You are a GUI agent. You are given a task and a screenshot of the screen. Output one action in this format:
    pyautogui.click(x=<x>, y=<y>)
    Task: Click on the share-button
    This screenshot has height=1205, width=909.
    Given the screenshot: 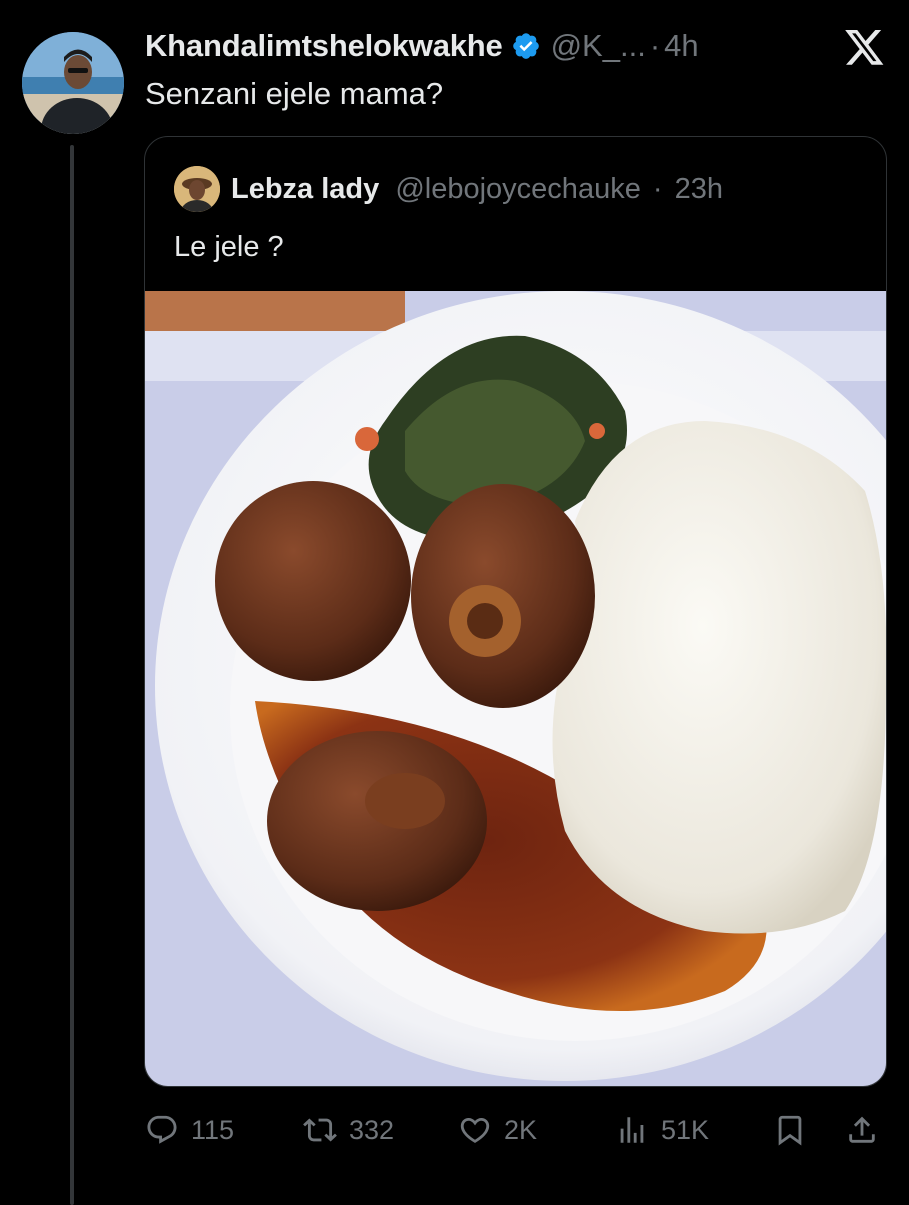 What is the action you would take?
    pyautogui.click(x=862, y=1130)
    